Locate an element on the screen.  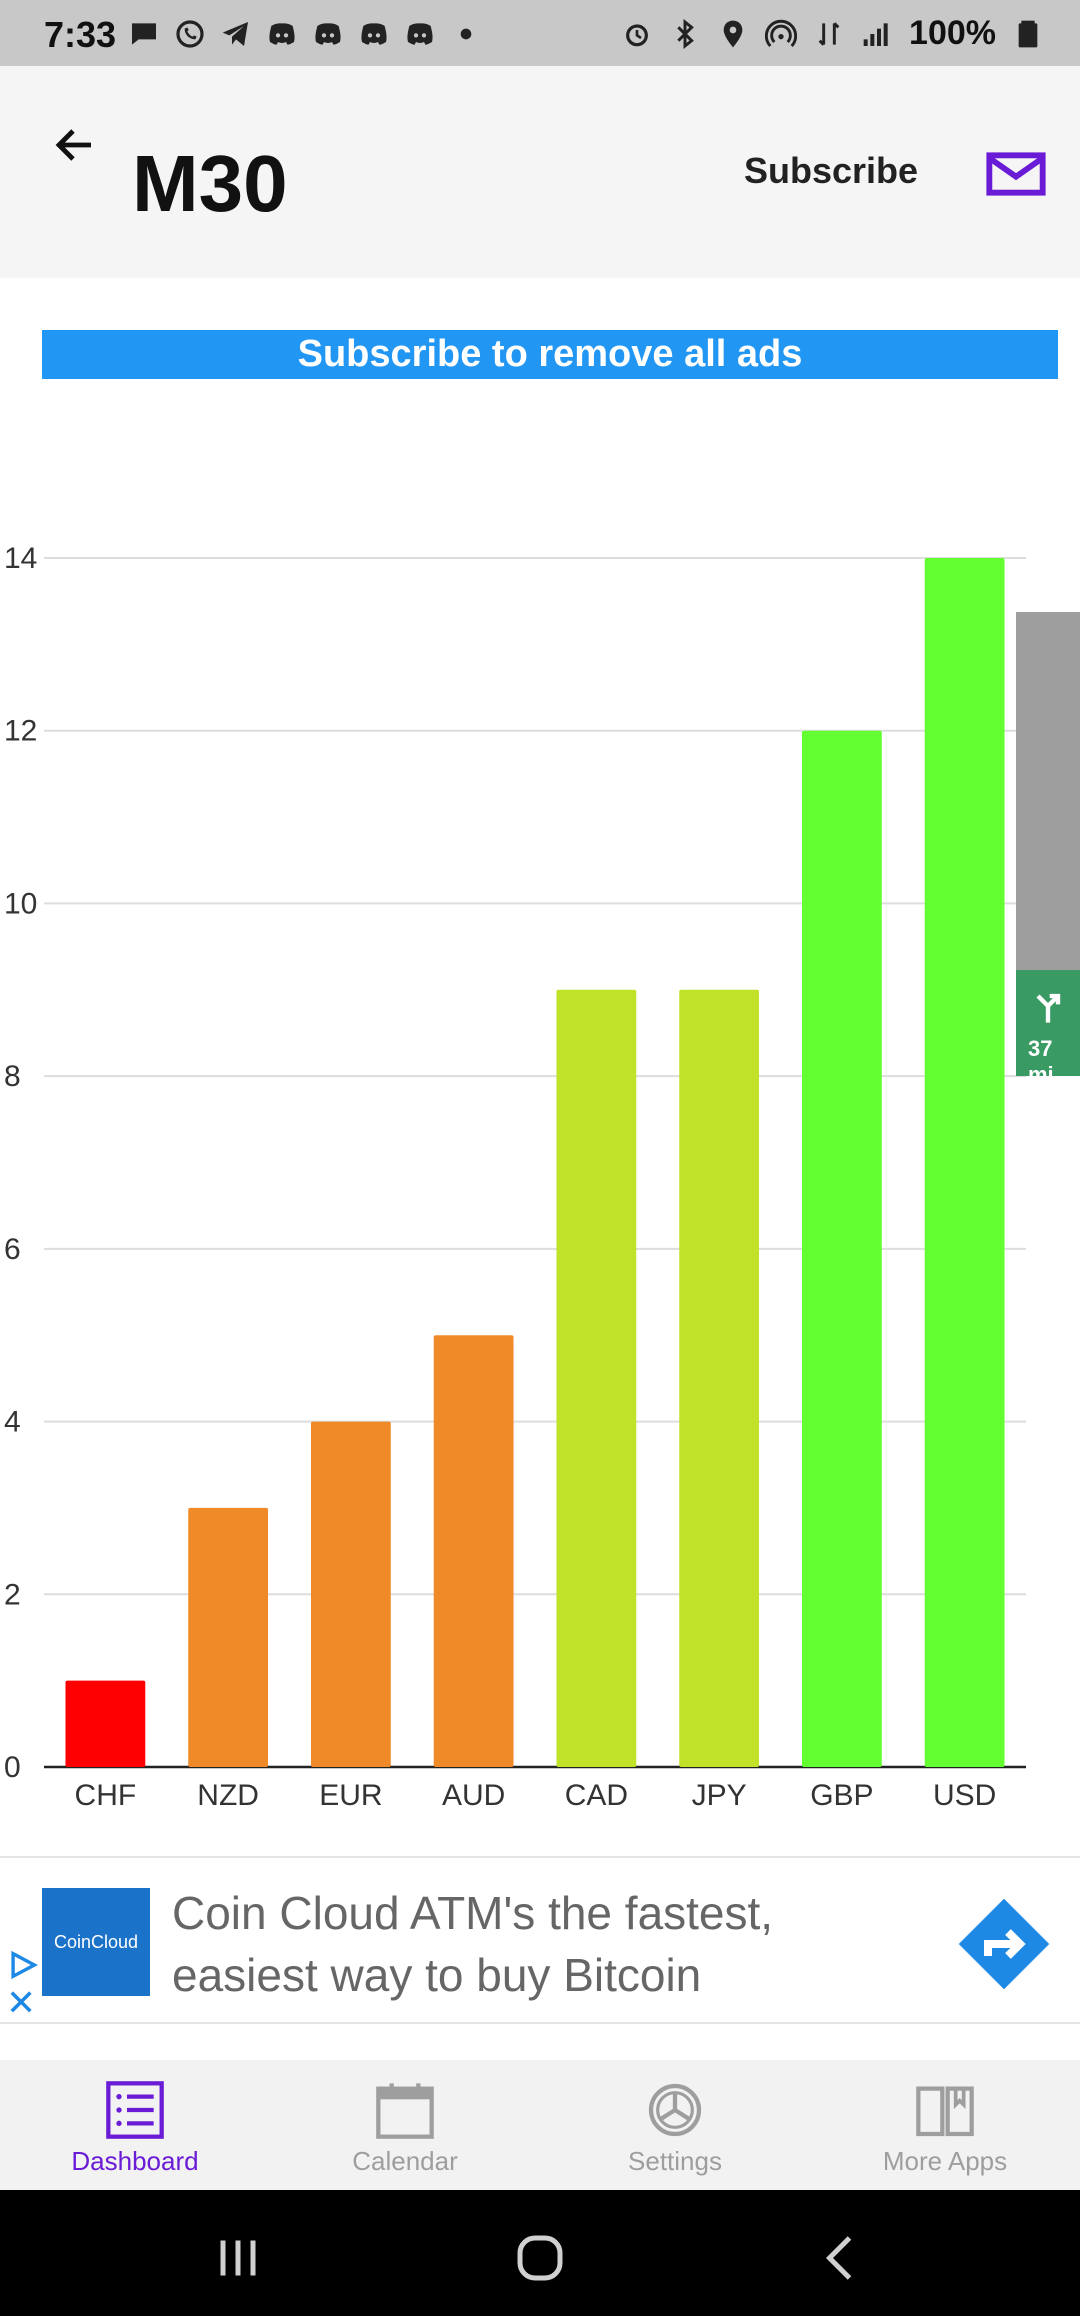
nav-settings-label: Settings is located at coordinates (675, 2161).